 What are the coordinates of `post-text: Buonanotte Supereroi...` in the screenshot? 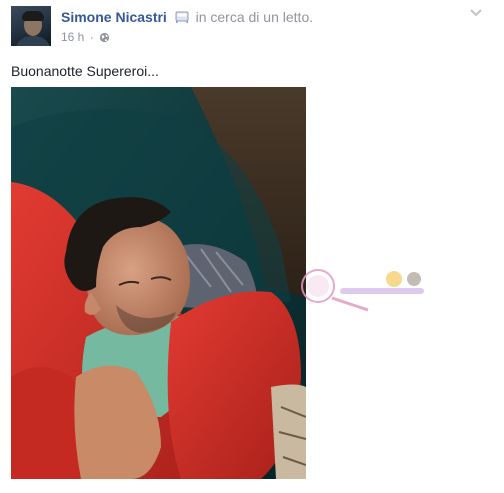 It's located at (85, 71).